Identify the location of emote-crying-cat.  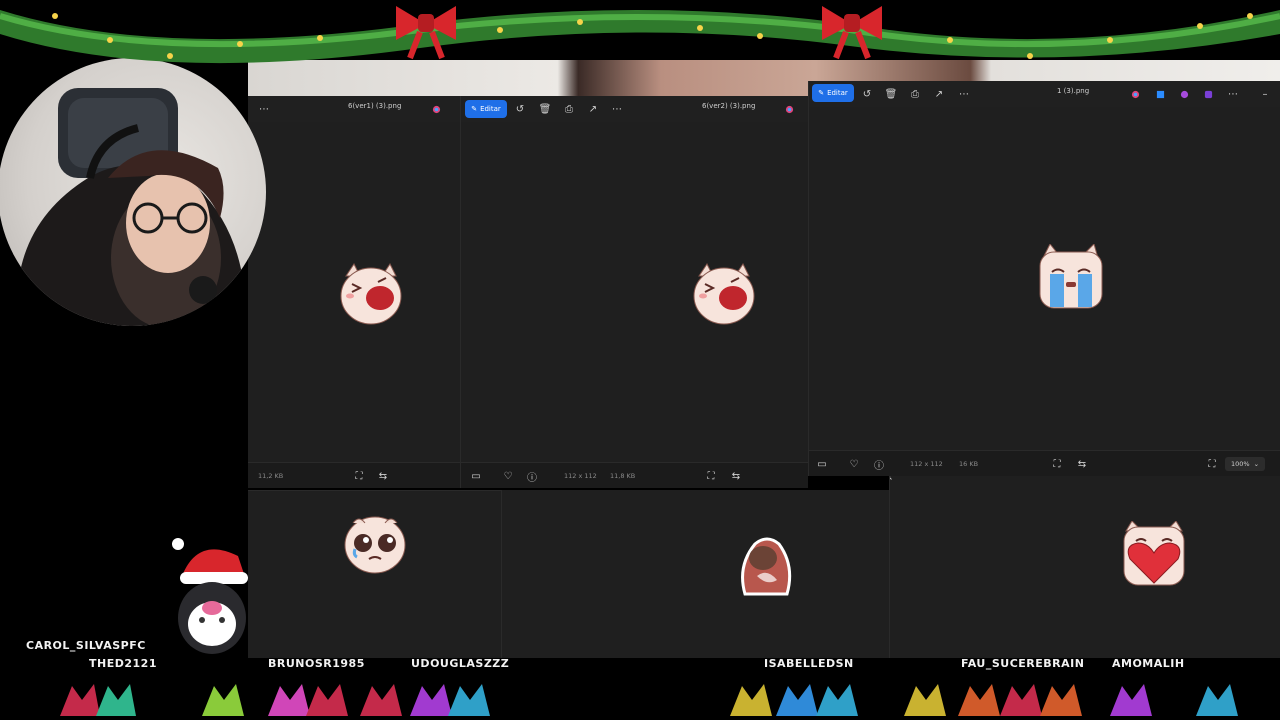
(1071, 278).